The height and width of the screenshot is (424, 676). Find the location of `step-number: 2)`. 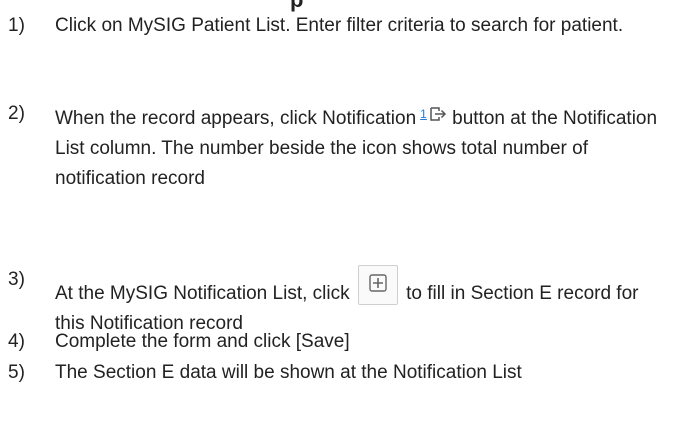

step-number: 2) is located at coordinates (16, 113).